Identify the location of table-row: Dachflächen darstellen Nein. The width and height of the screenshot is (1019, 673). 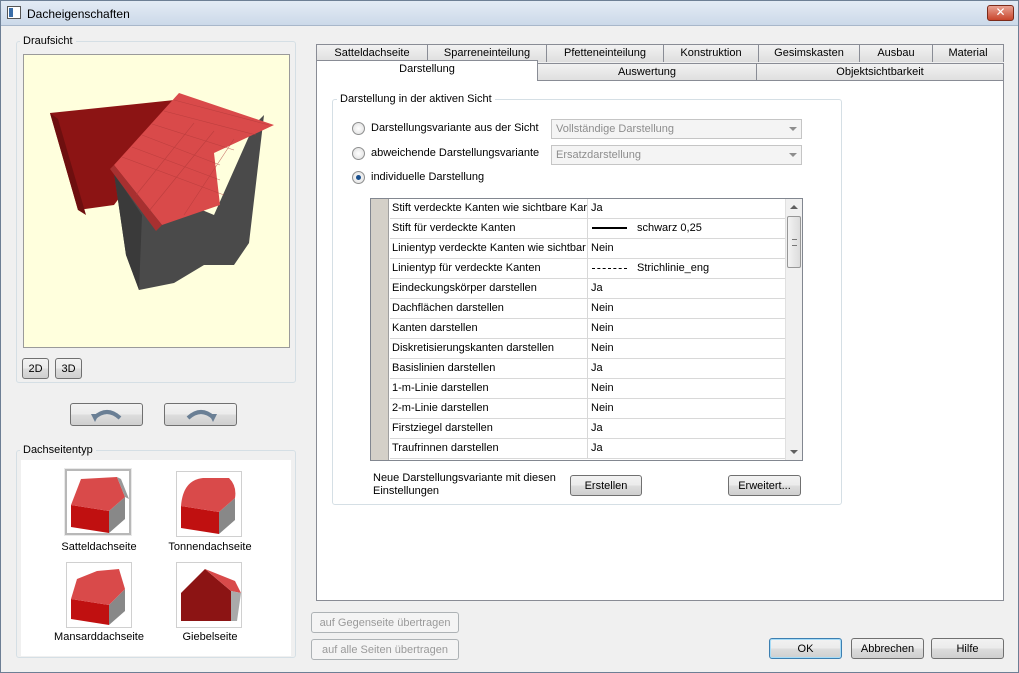
(587, 309).